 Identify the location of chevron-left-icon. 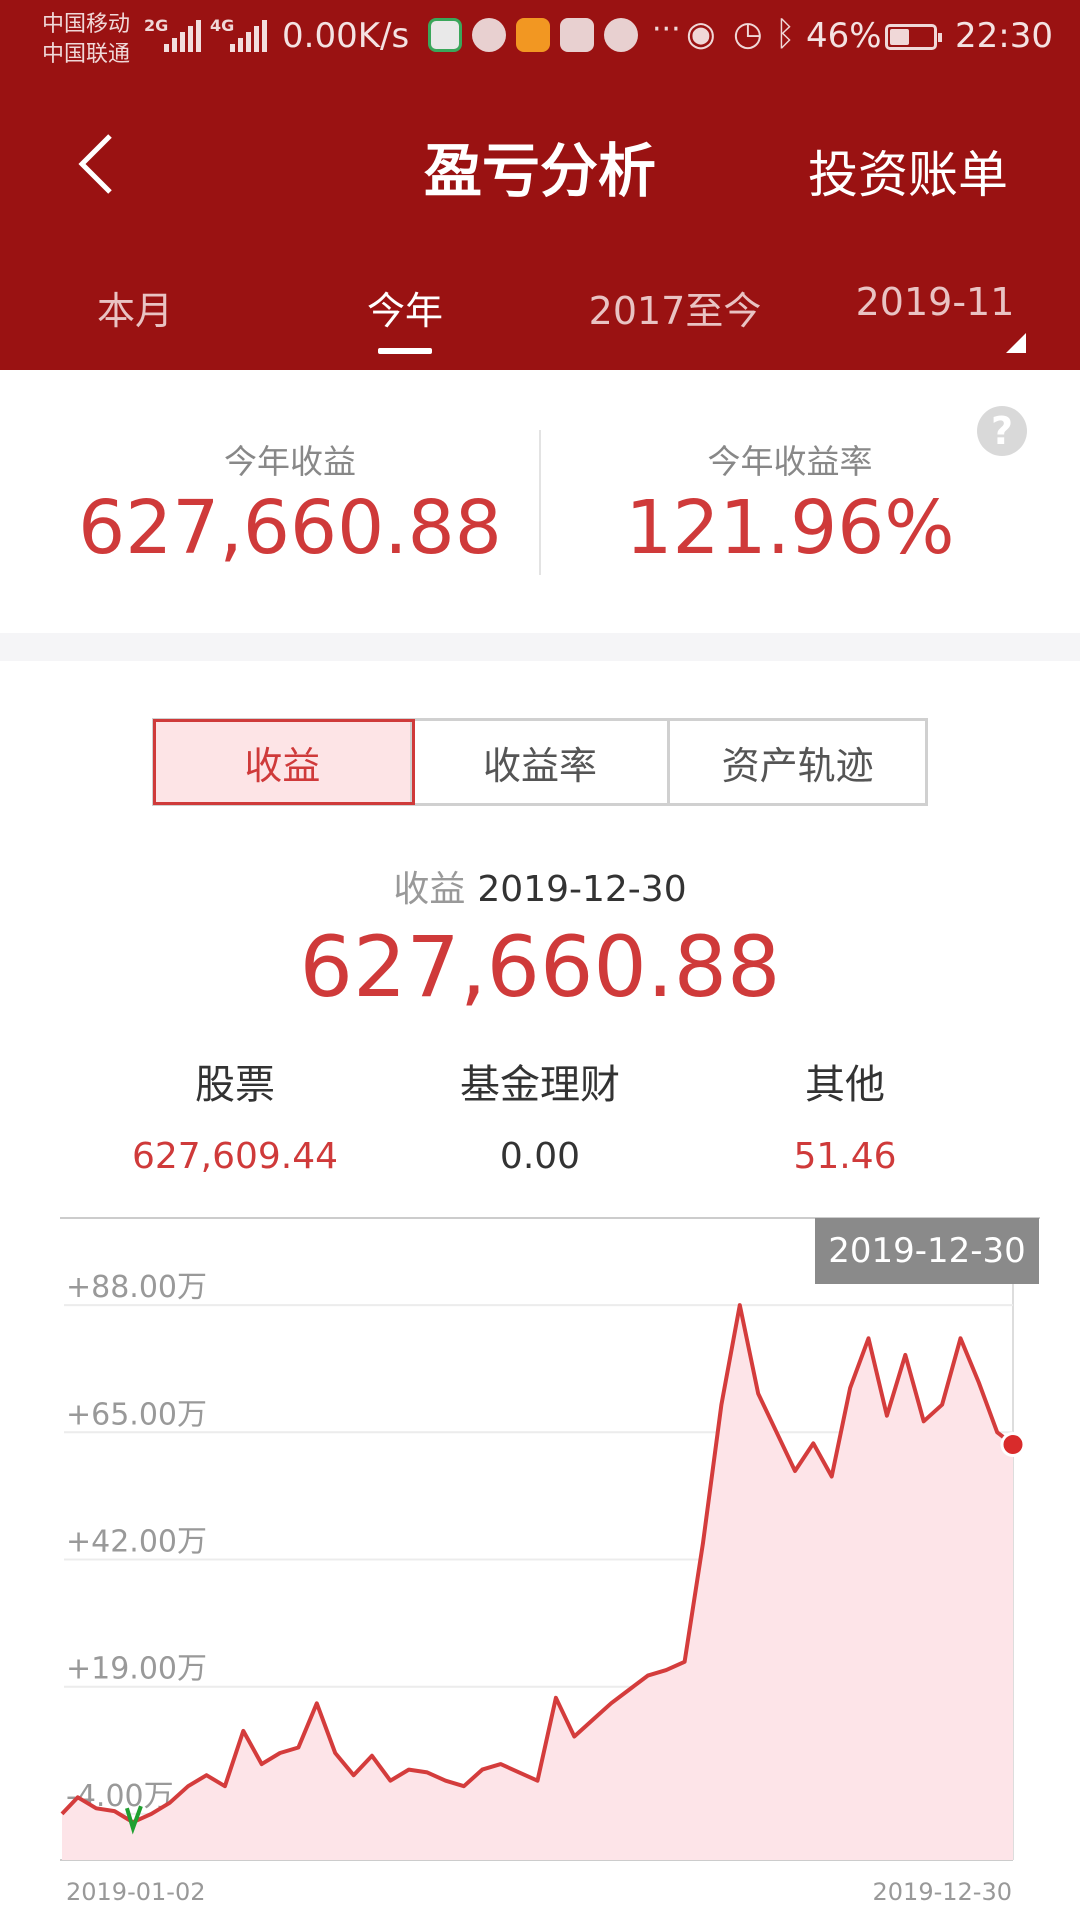
(95, 164).